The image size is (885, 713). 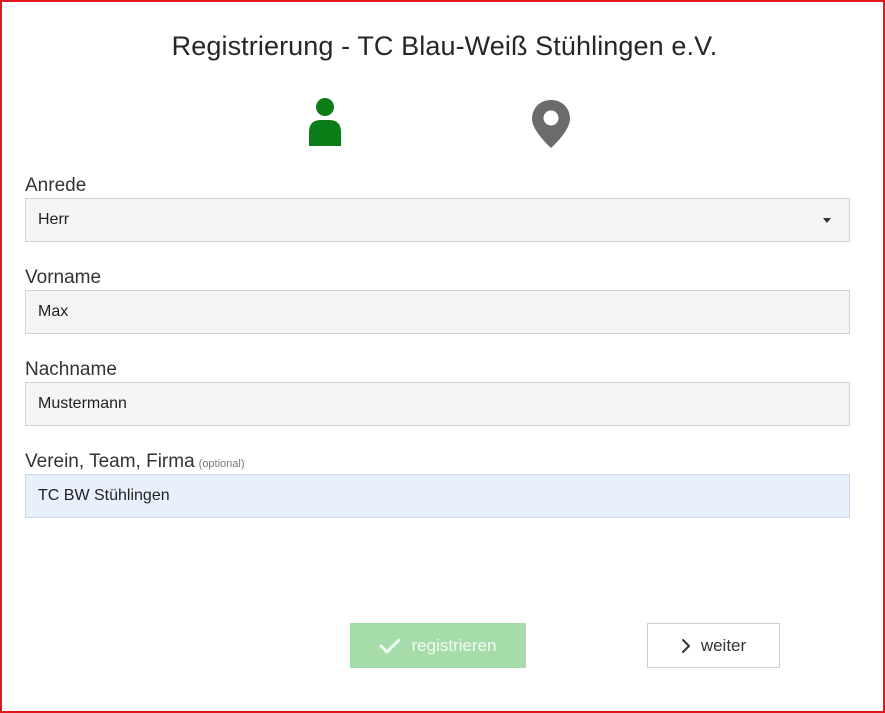 What do you see at coordinates (437, 312) in the screenshot?
I see `vorname-input` at bounding box center [437, 312].